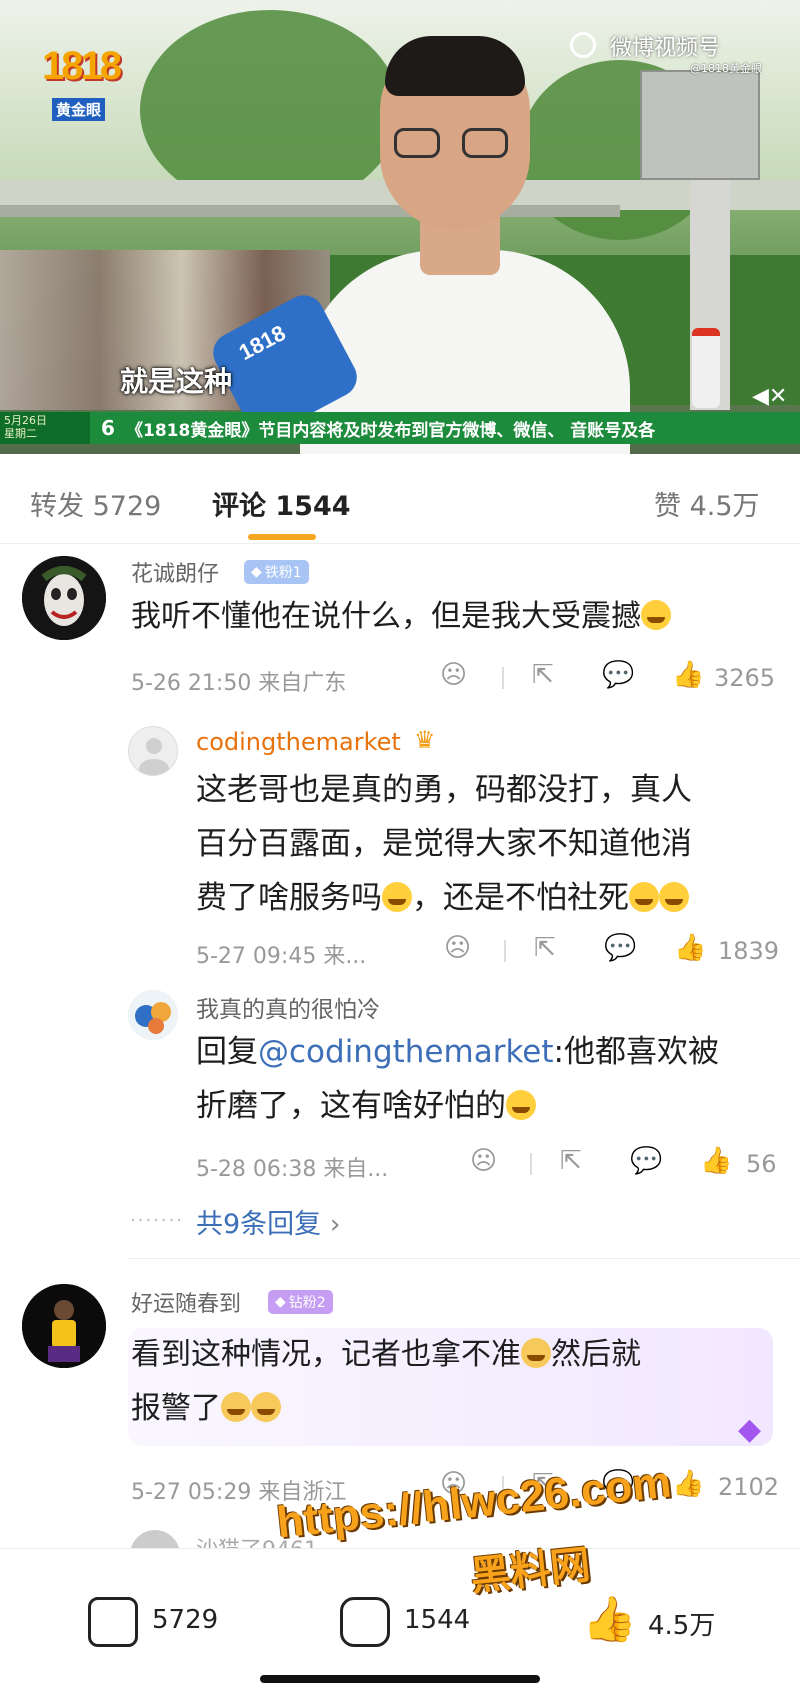 This screenshot has height=1693, width=800. Describe the element at coordinates (726, 68) in the screenshot. I see `weibo-video-handle: @1818黄金眼` at that location.